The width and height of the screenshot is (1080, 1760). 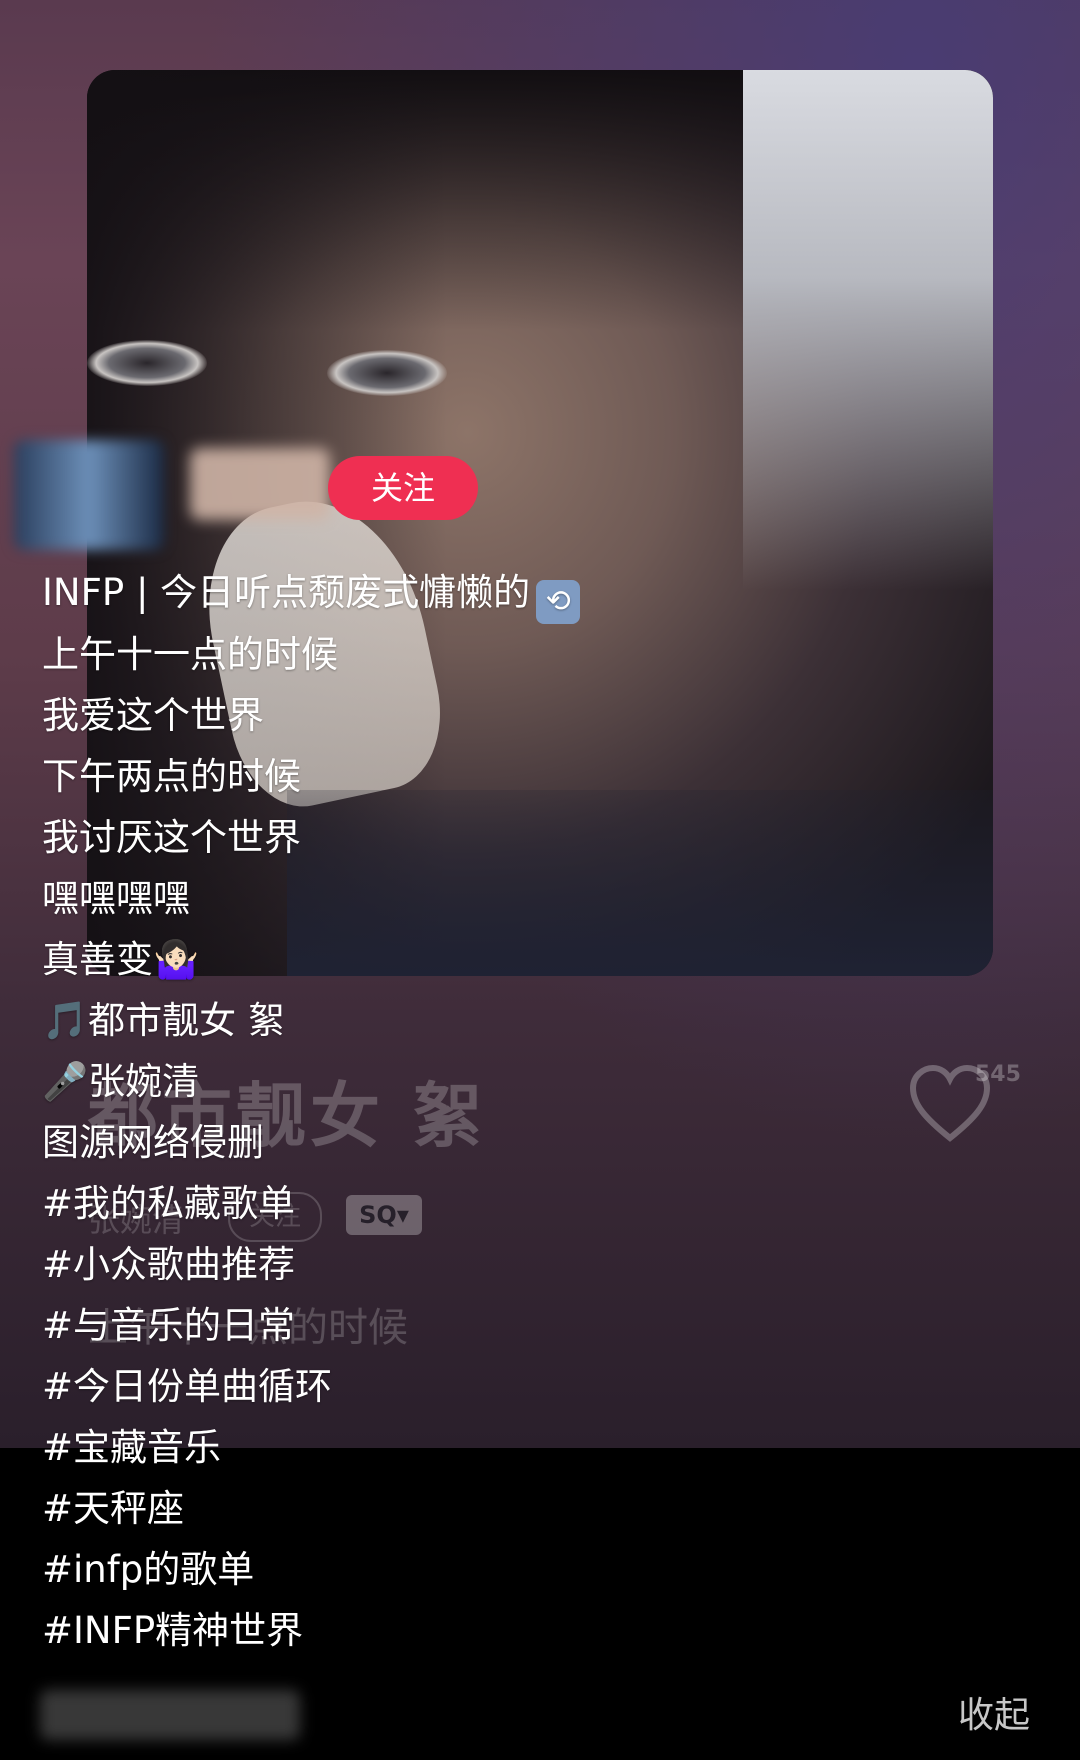 I want to click on hashtag-link: #小众歌曲推荐, so click(x=532, y=1264).